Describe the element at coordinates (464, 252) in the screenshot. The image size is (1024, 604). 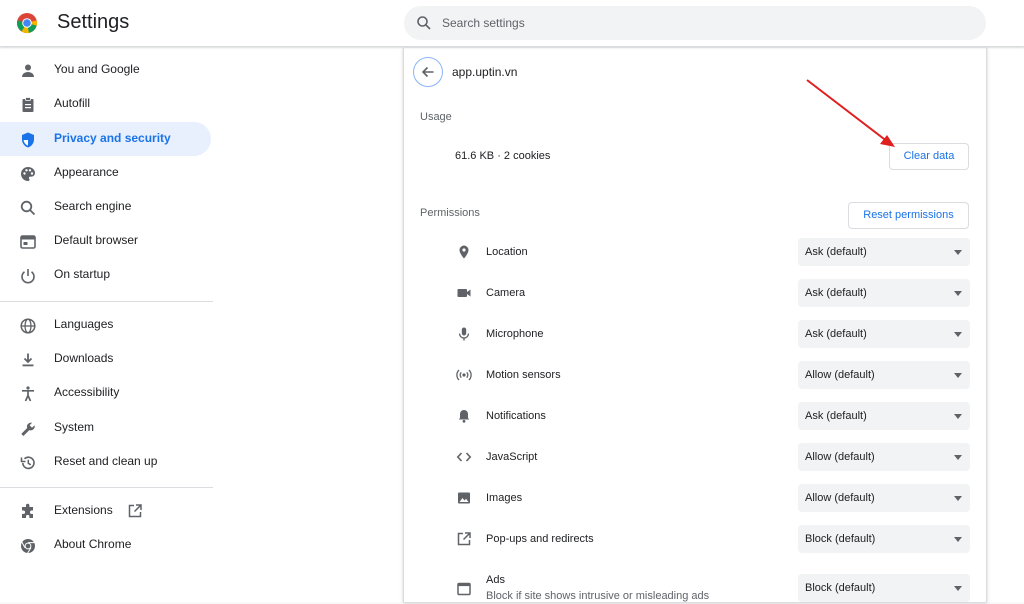
I see `location-pin-icon` at that location.